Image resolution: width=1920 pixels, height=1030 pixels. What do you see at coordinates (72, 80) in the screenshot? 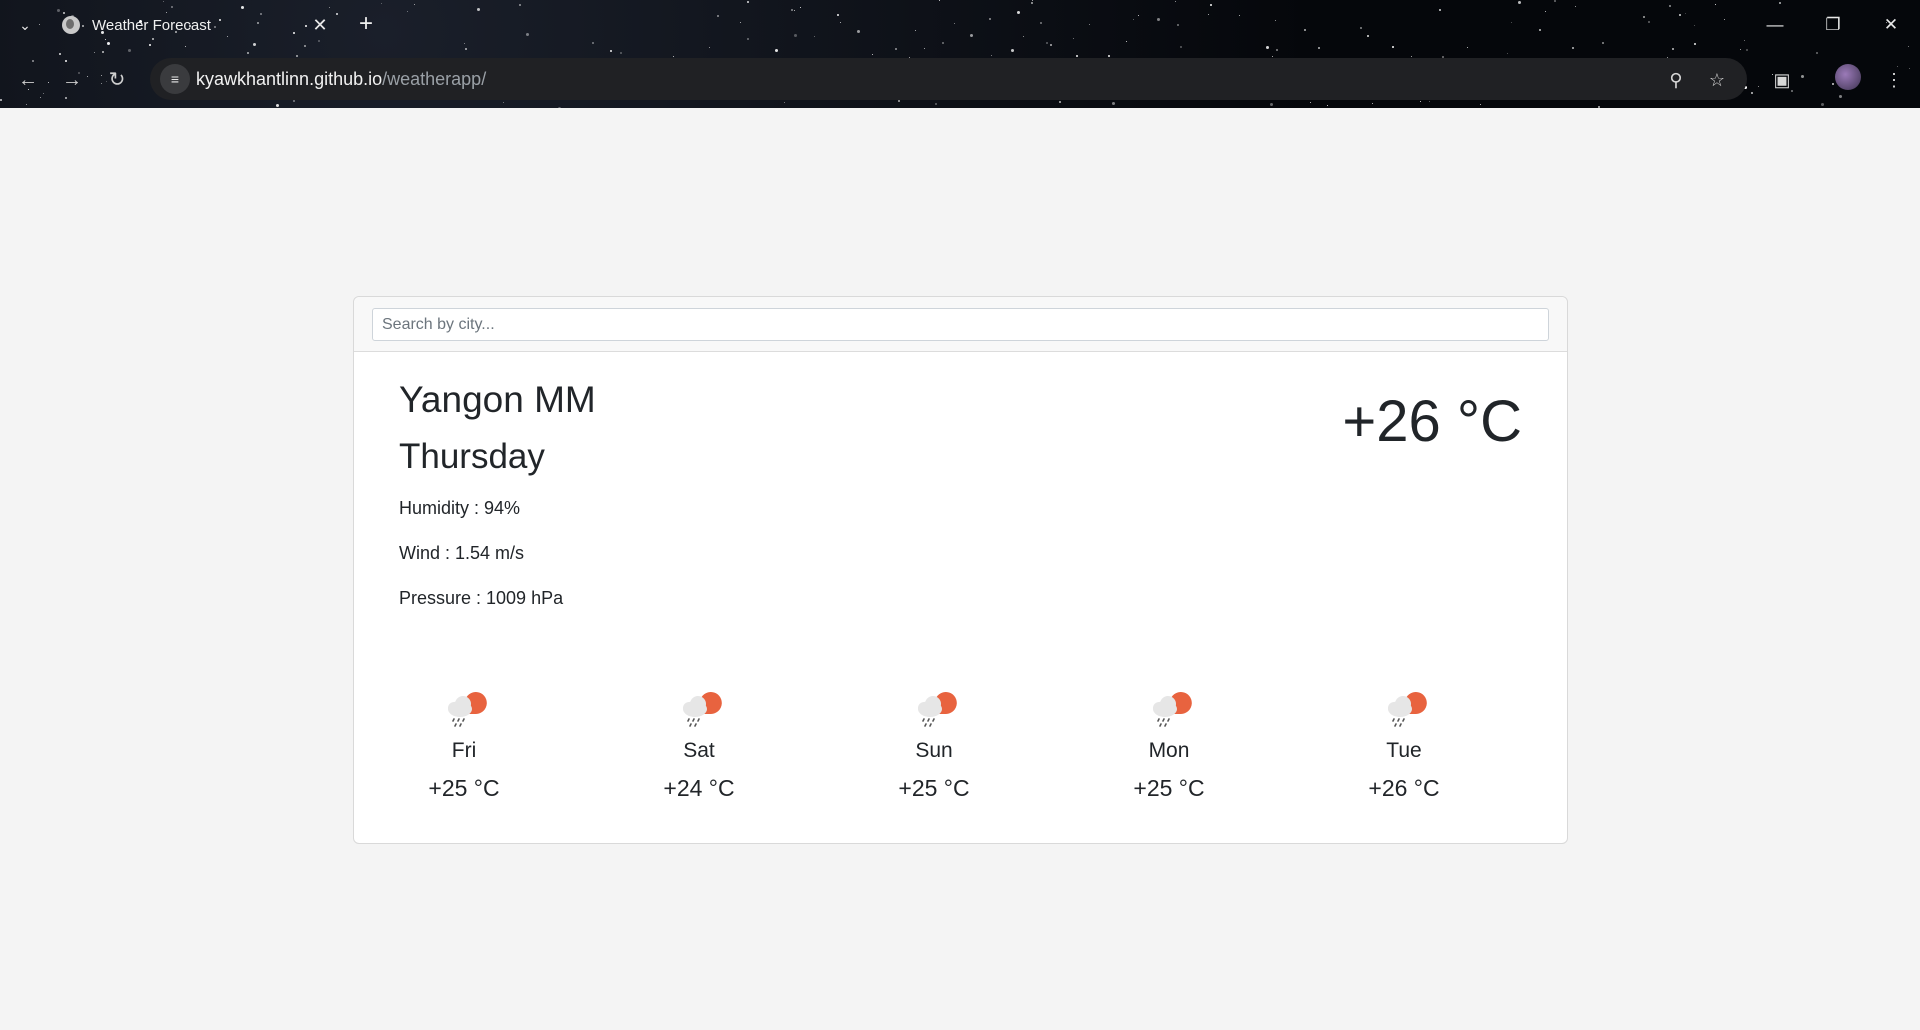
I see `forward-icon: →` at bounding box center [72, 80].